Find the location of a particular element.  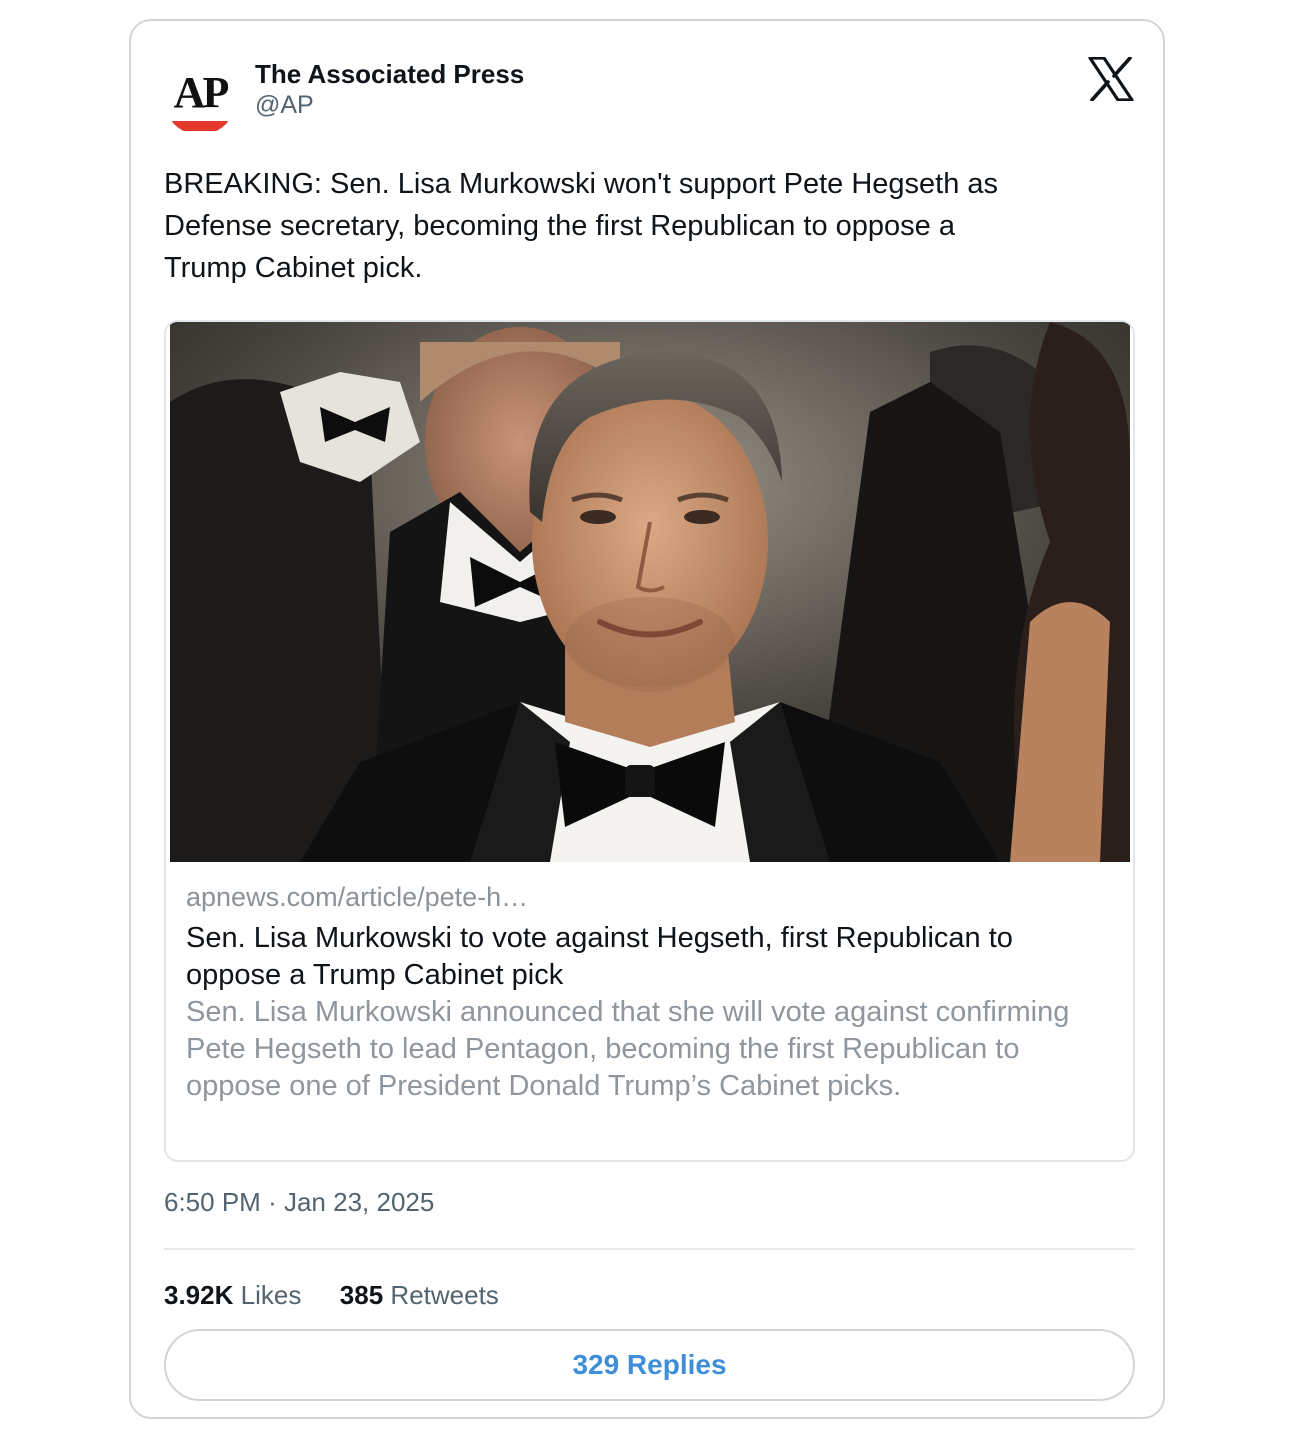

avatar: AP is located at coordinates (200, 99).